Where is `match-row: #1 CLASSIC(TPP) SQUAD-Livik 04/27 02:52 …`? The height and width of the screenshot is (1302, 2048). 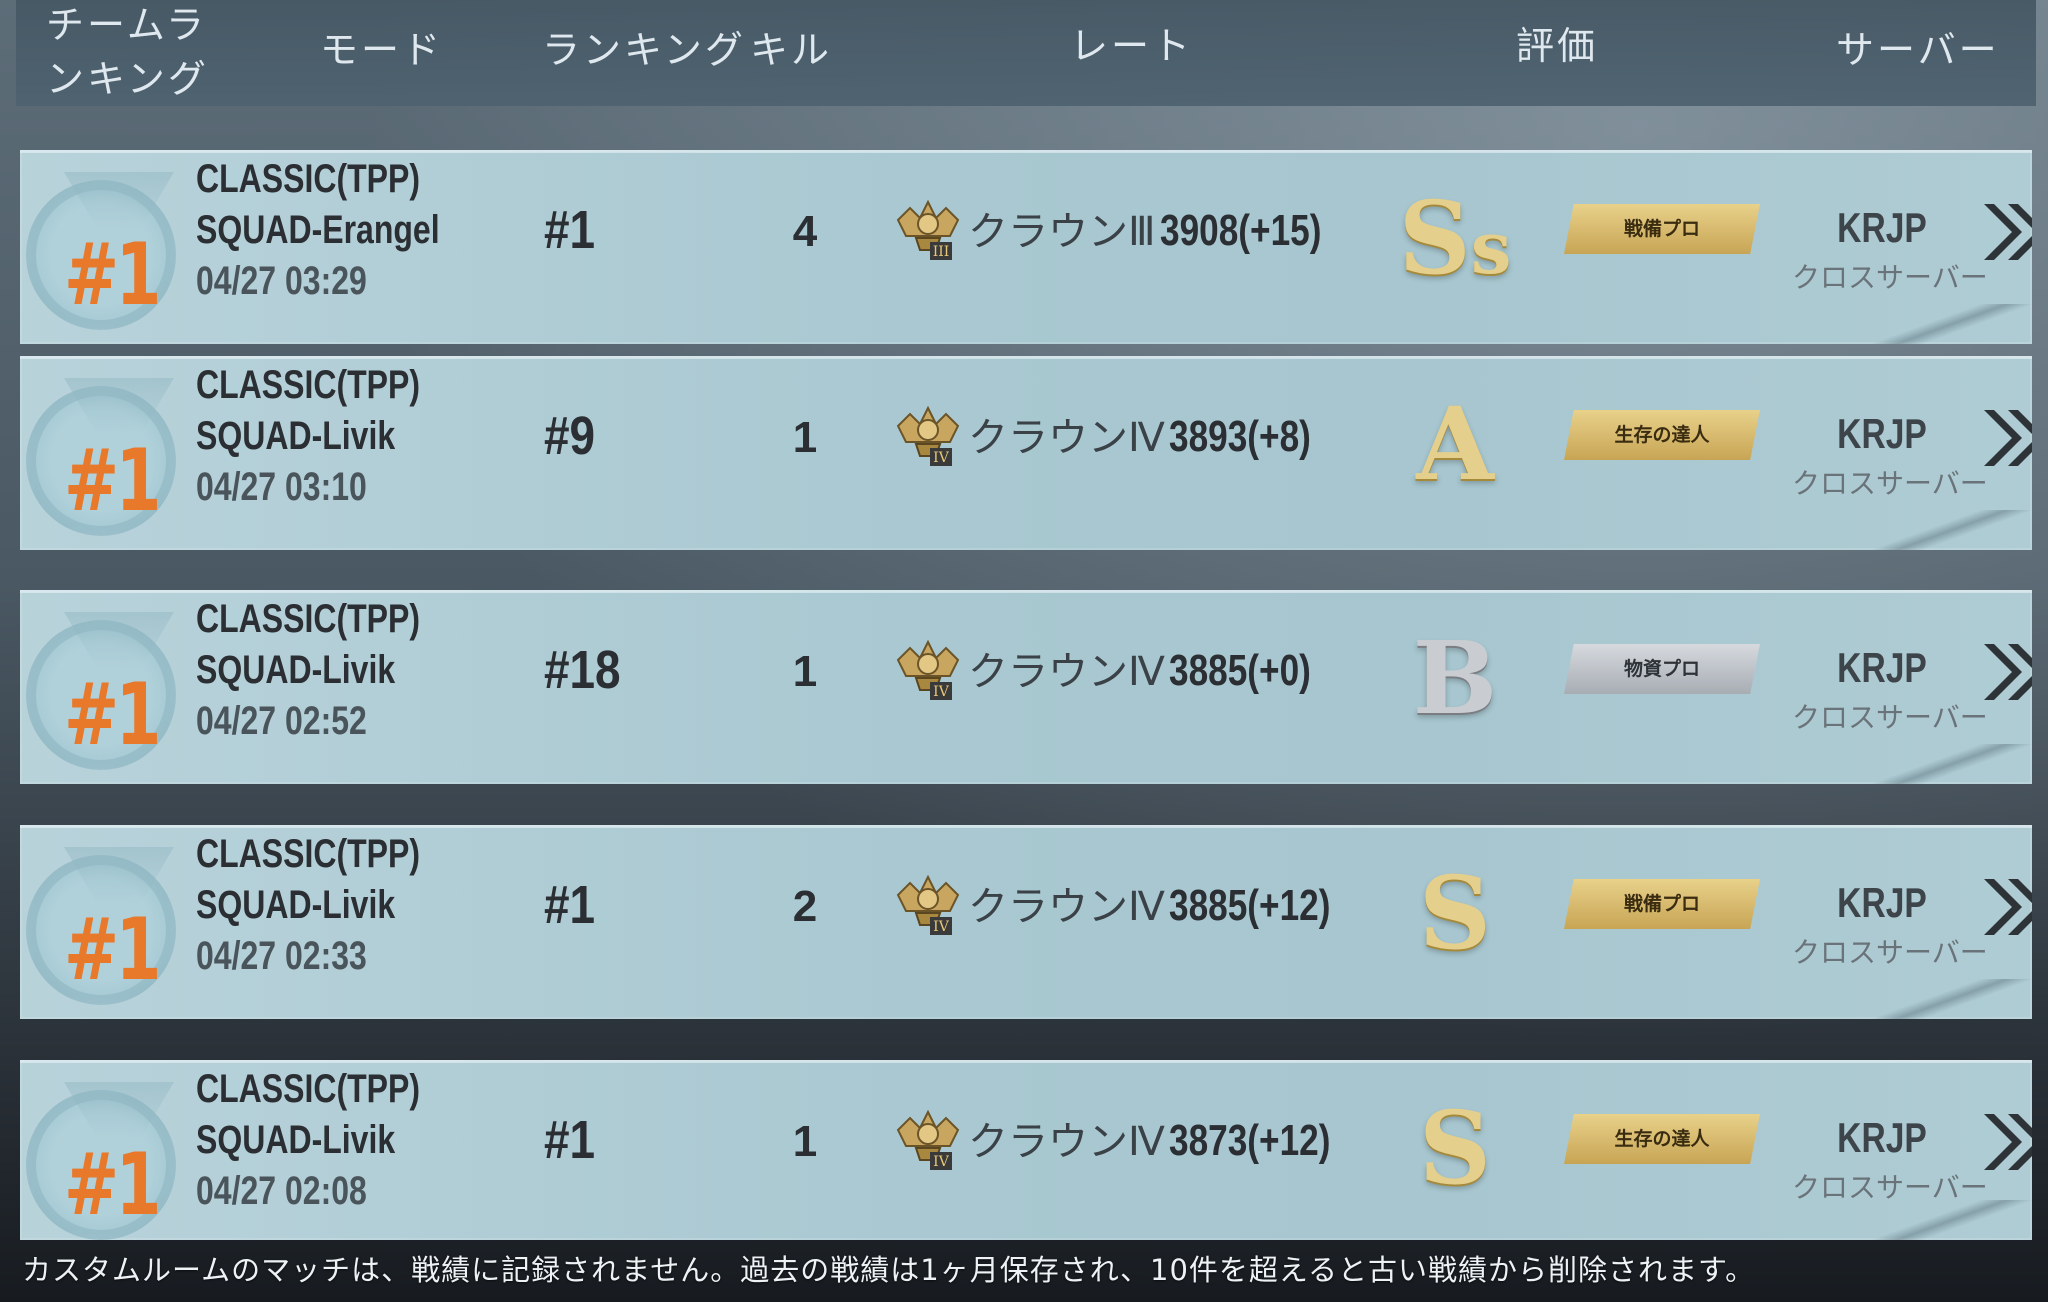
match-row: #1 CLASSIC(TPP) SQUAD-Livik 04/27 02:52 … is located at coordinates (1026, 687).